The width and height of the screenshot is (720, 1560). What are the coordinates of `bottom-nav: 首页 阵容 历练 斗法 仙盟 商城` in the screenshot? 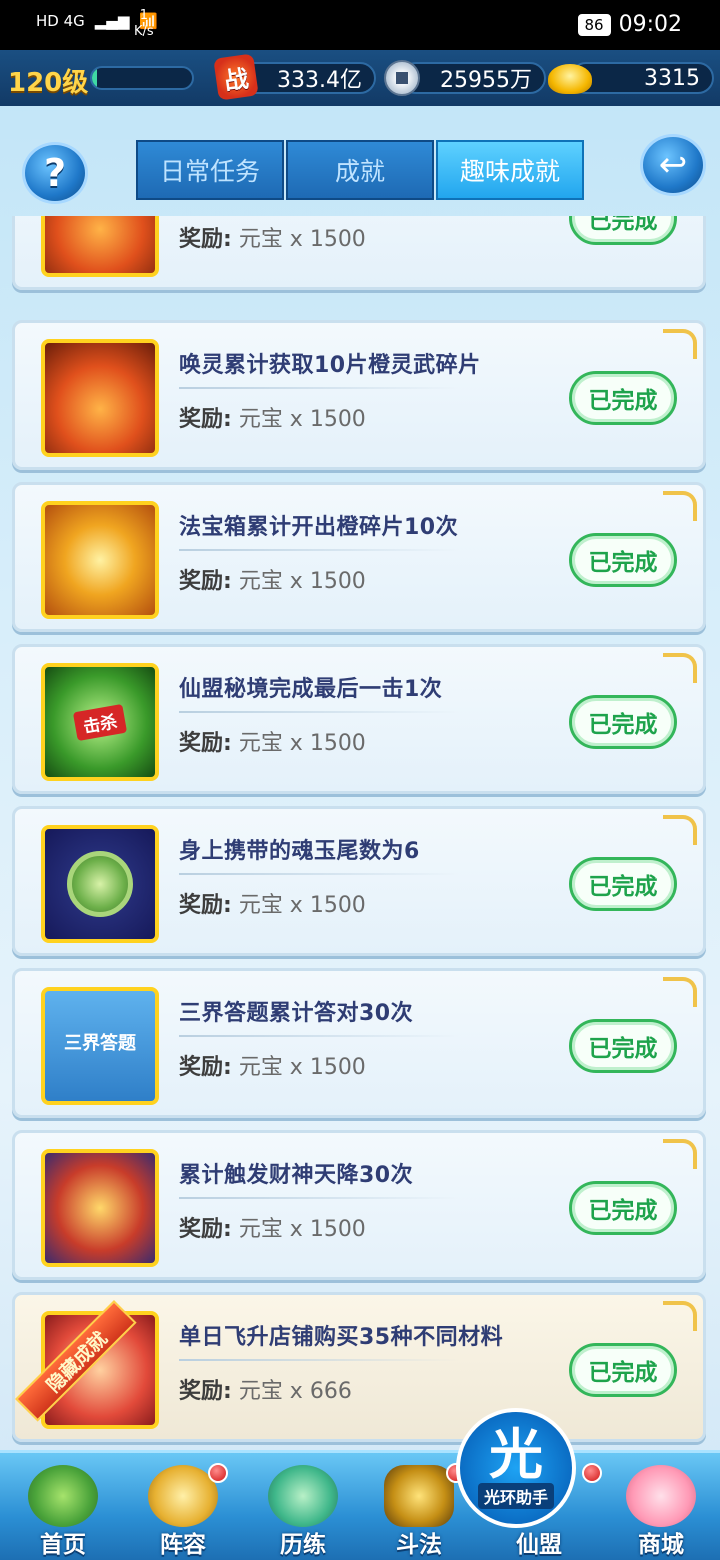 It's located at (360, 1505).